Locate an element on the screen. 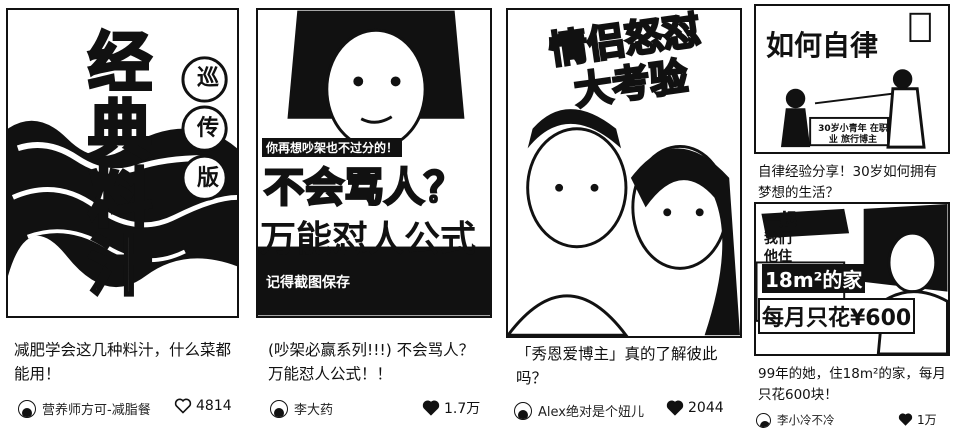 This screenshot has width=955, height=428. like-button-5: 1万 is located at coordinates (917, 419).